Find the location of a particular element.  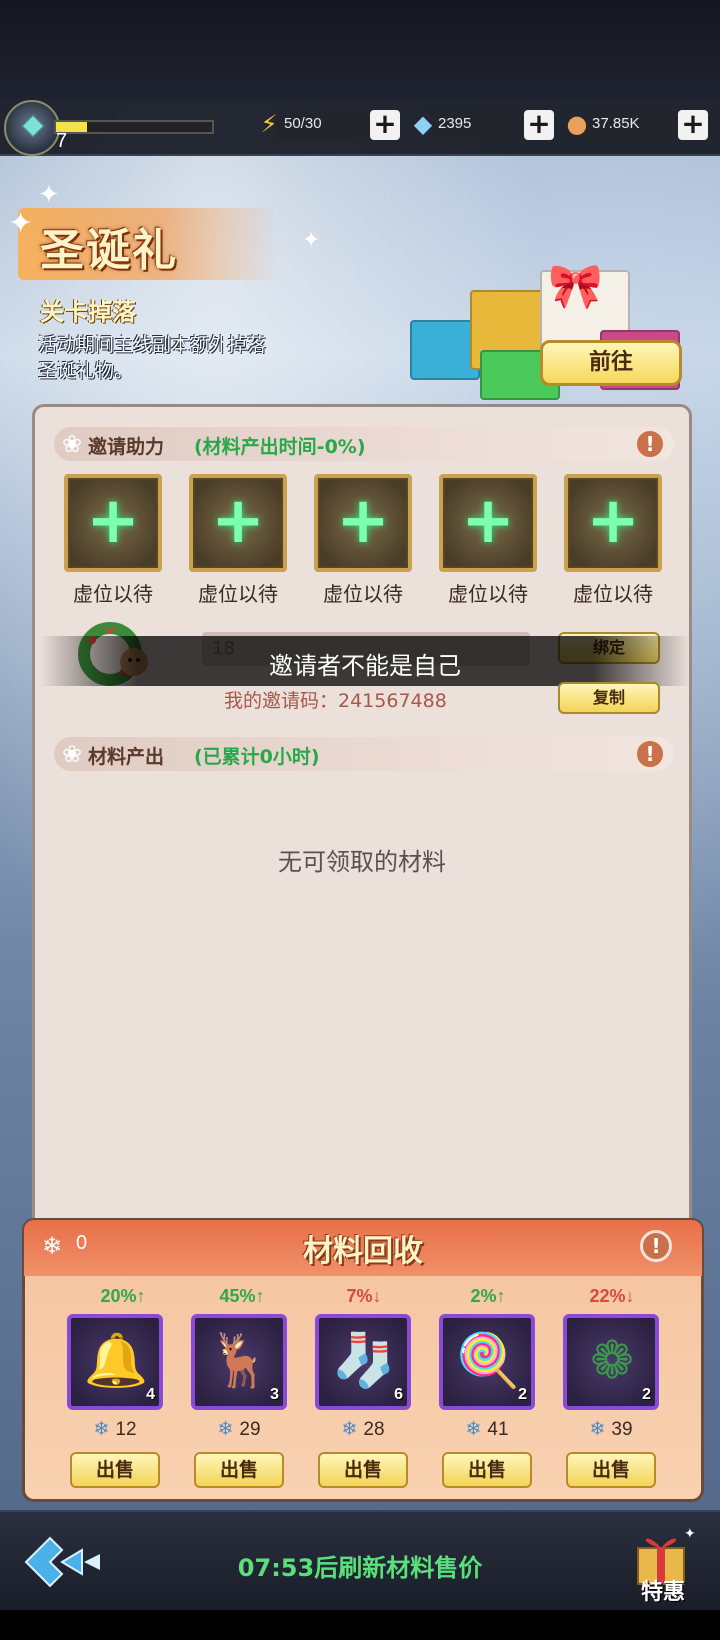

item-price: ❄ 39 is located at coordinates (611, 1429).